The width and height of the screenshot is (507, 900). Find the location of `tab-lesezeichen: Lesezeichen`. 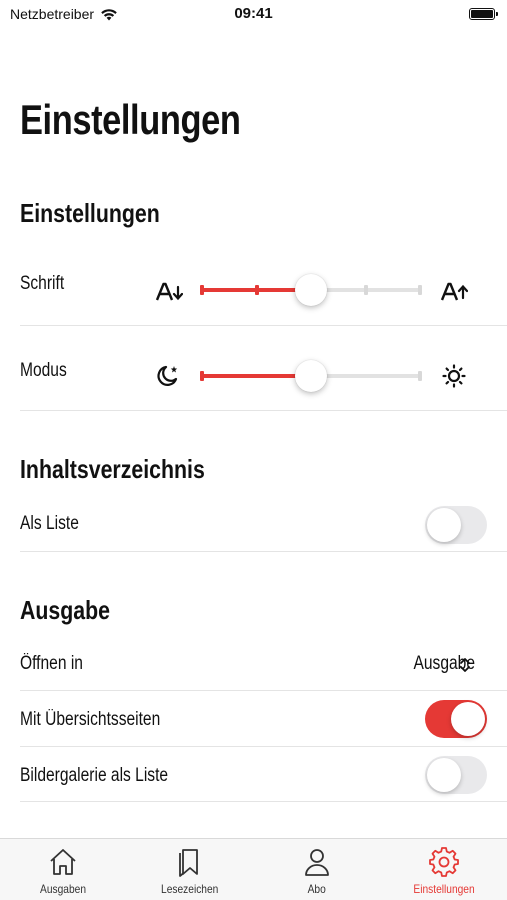

tab-lesezeichen: Lesezeichen is located at coordinates (190, 869).